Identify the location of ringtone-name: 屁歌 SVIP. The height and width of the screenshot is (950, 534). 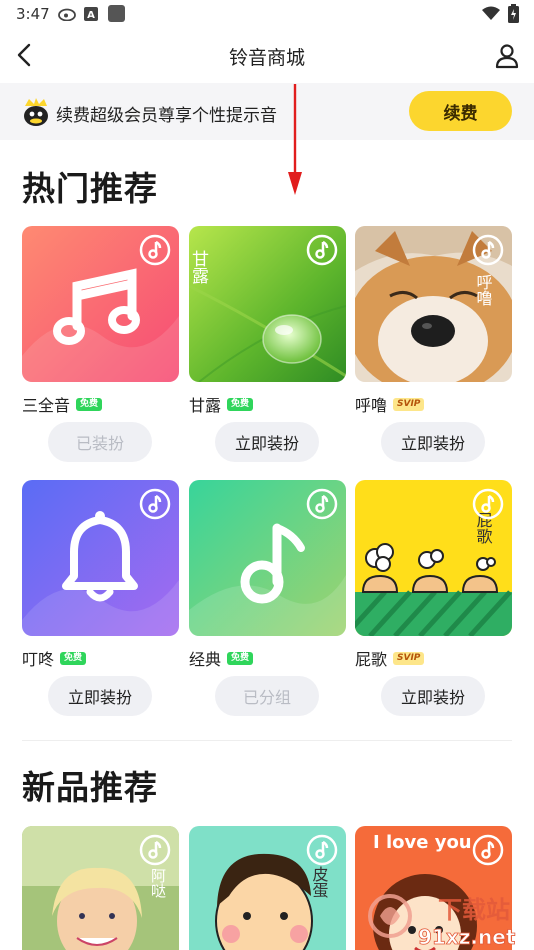
(390, 658).